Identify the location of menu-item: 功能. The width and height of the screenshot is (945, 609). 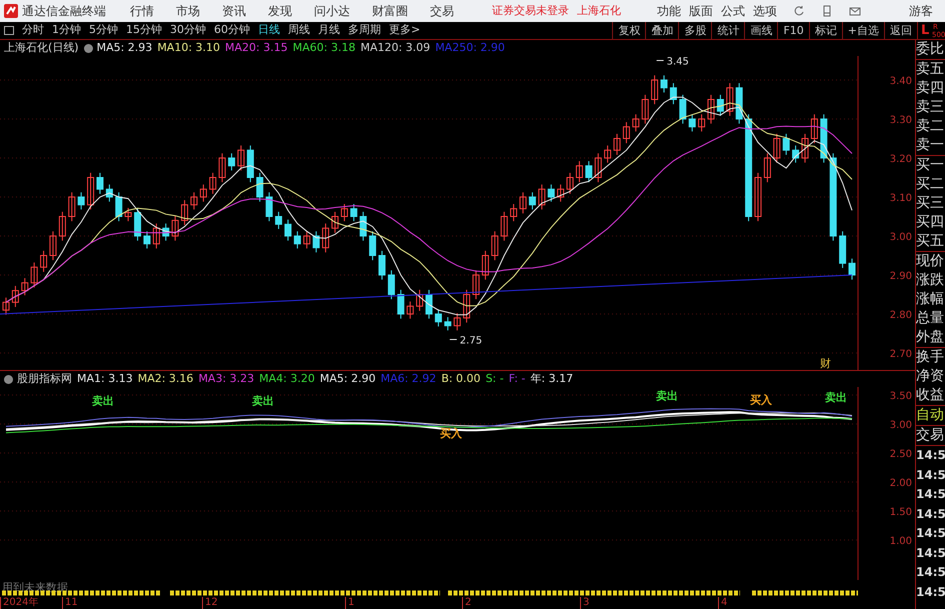
(669, 11).